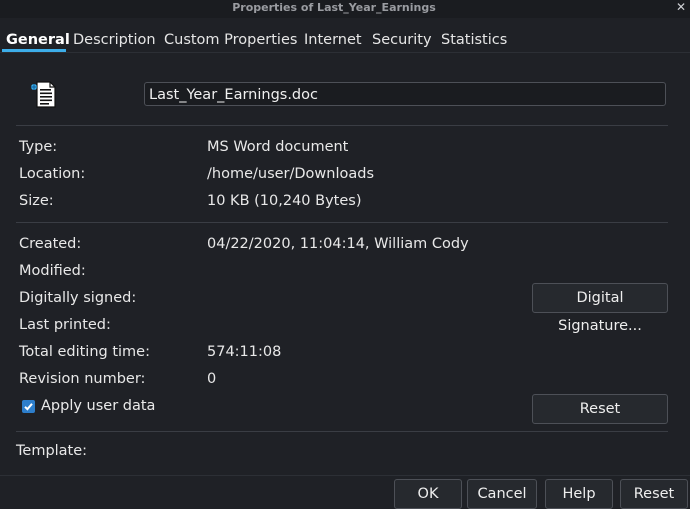 Image resolution: width=690 pixels, height=509 pixels. I want to click on tab-custom-properties: Custom Properties, so click(230, 40).